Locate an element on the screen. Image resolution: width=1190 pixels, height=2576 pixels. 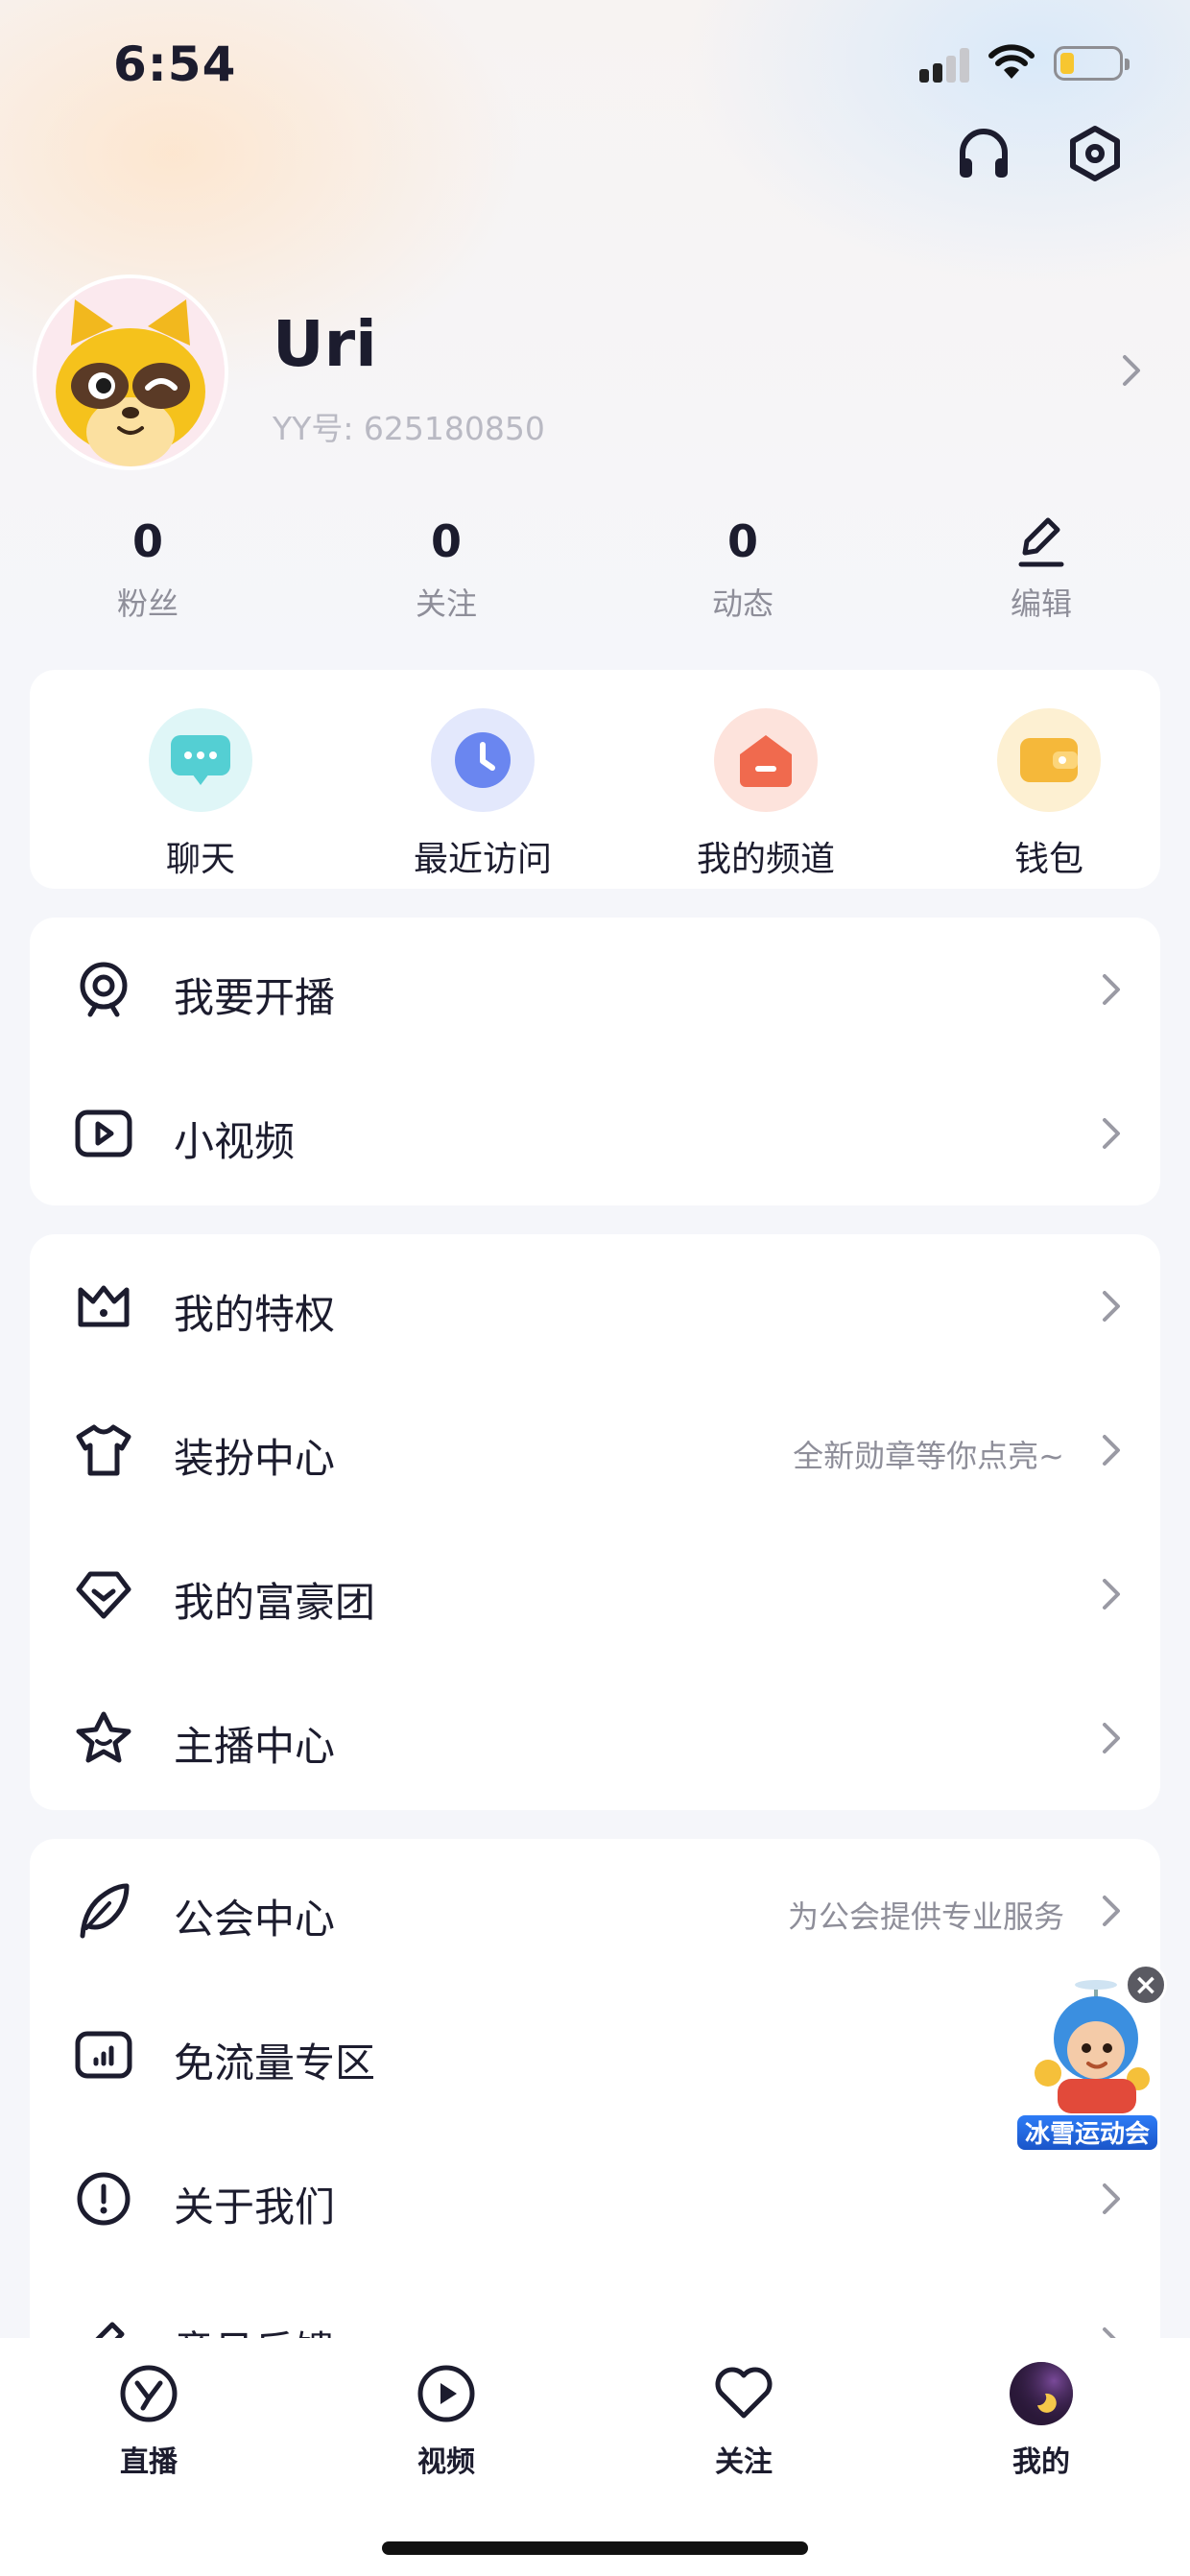
menu-item-dressup-label: 装扮中心 is located at coordinates (255, 1458).